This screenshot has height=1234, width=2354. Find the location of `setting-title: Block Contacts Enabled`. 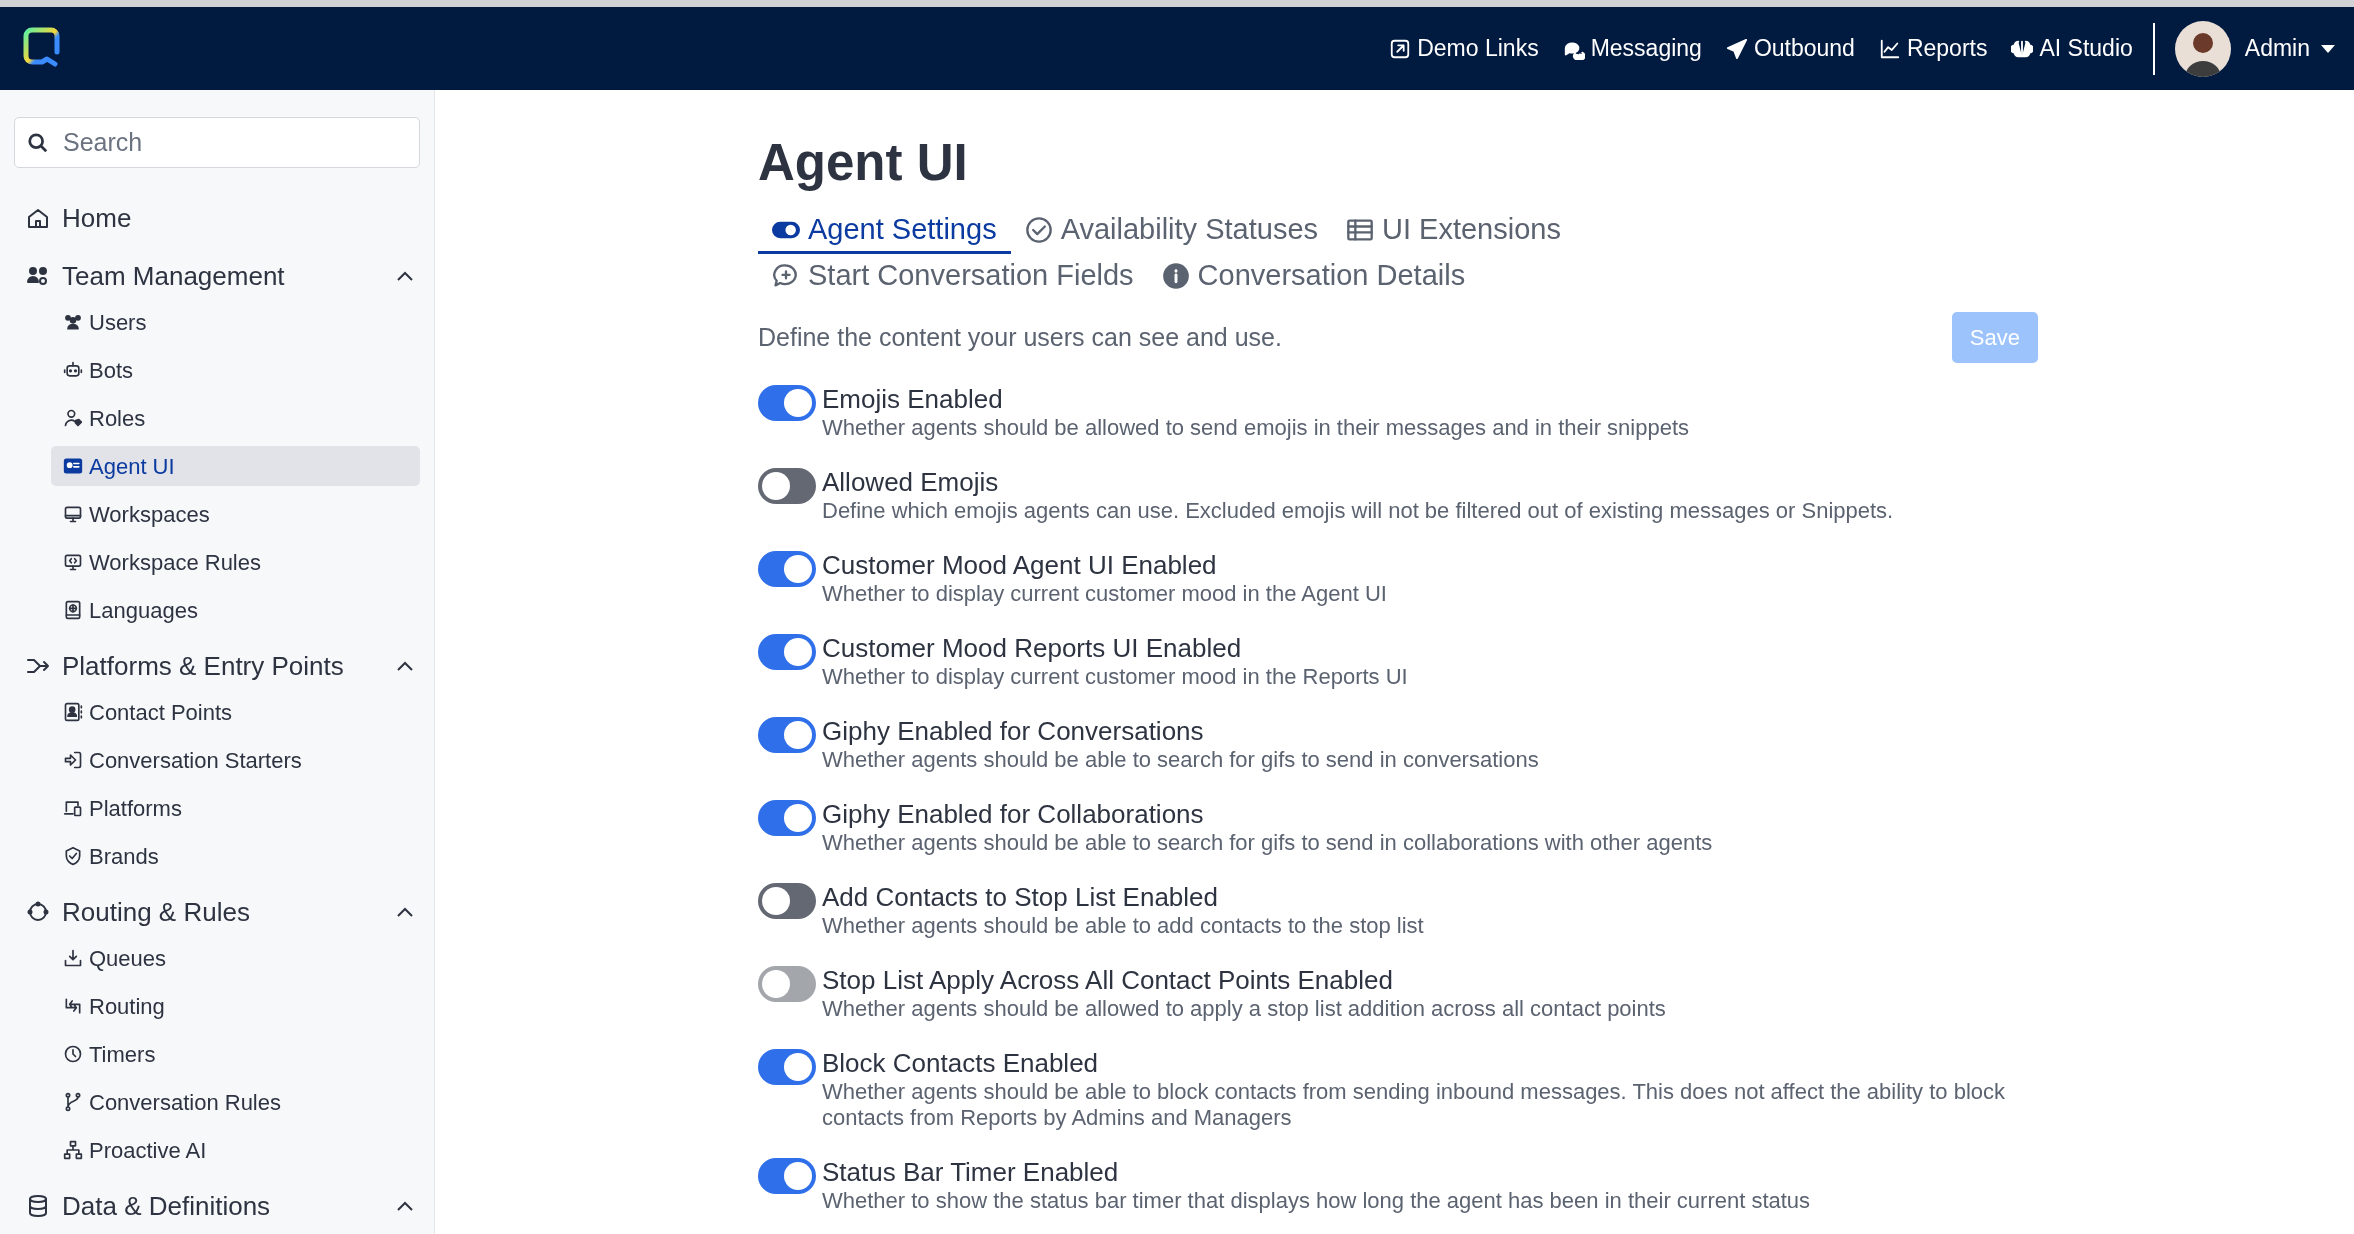

setting-title: Block Contacts Enabled is located at coordinates (961, 1063).